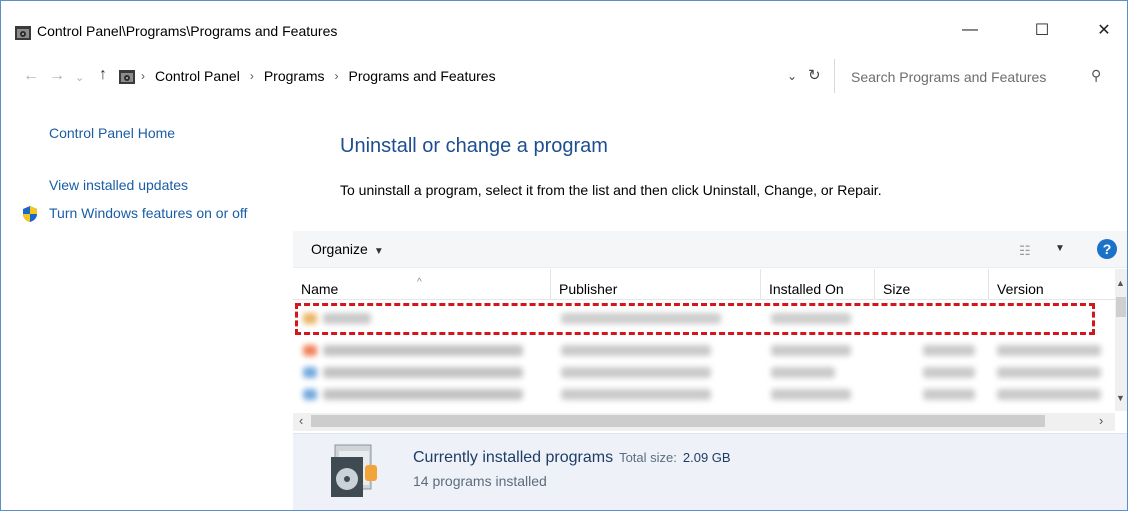  Describe the element at coordinates (320, 289) in the screenshot. I see `column-label: Name` at that location.